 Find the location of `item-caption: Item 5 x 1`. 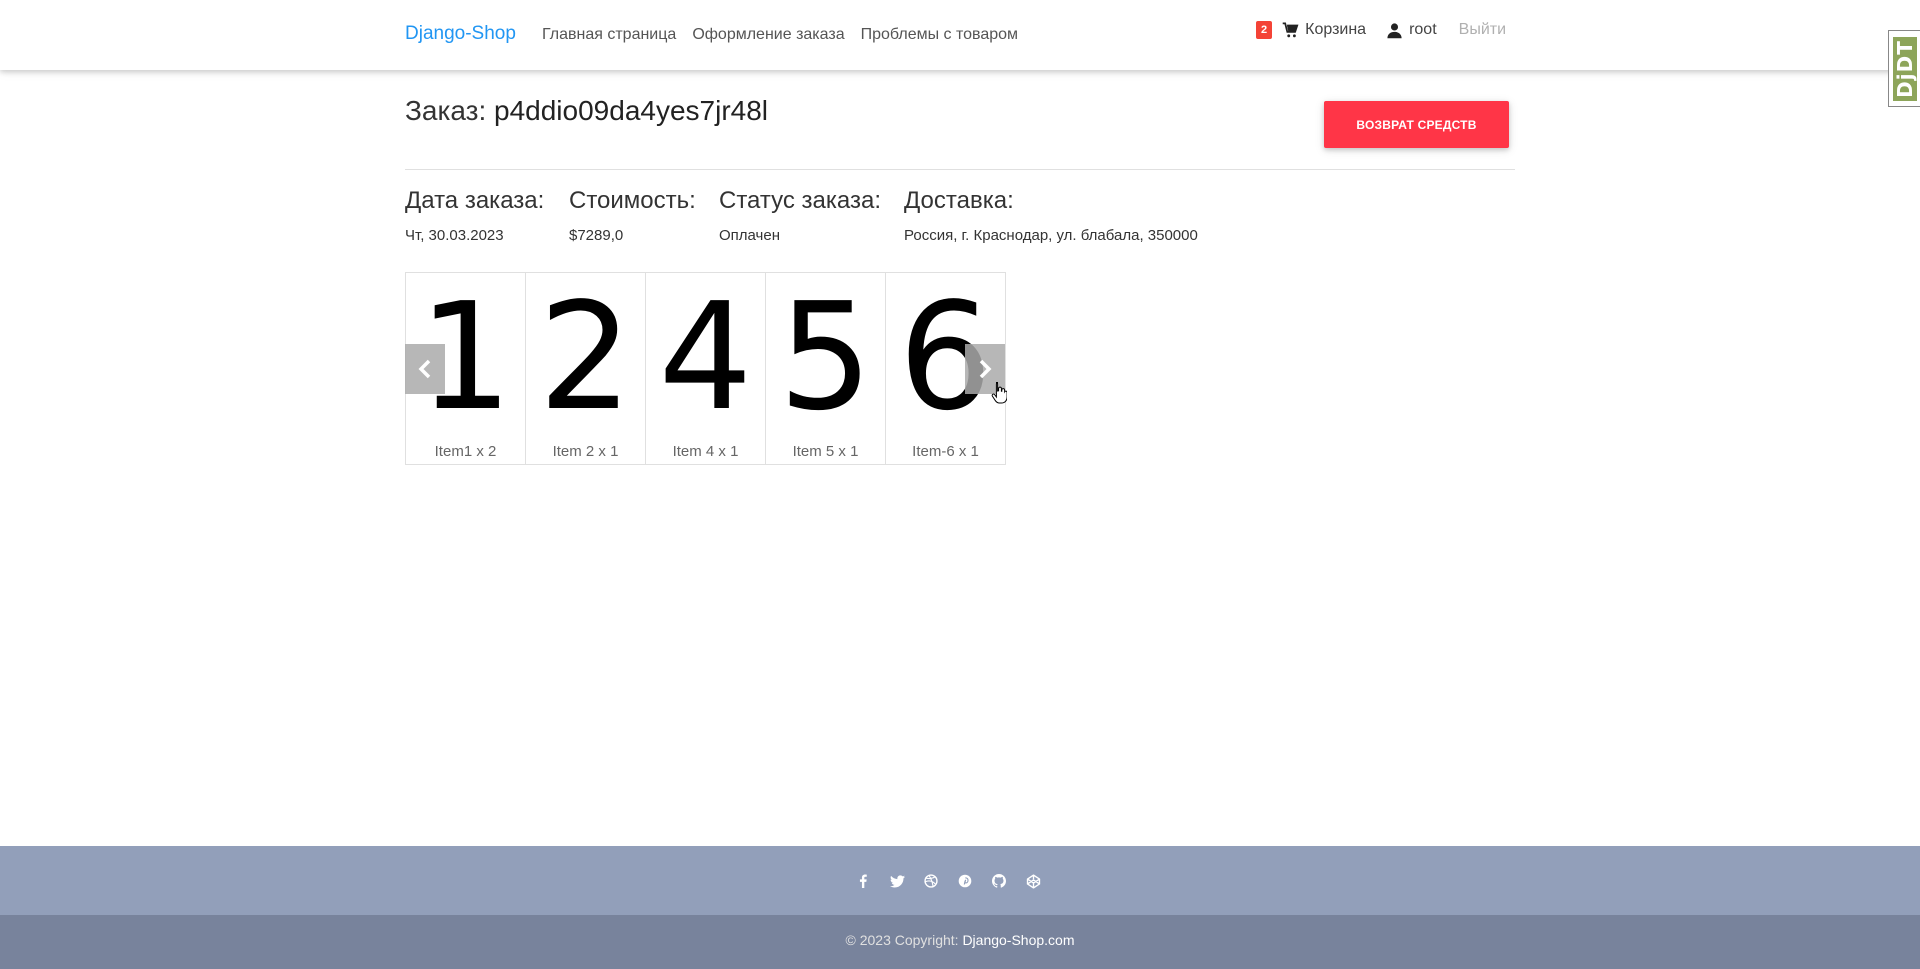

item-caption: Item 5 x 1 is located at coordinates (825, 451).